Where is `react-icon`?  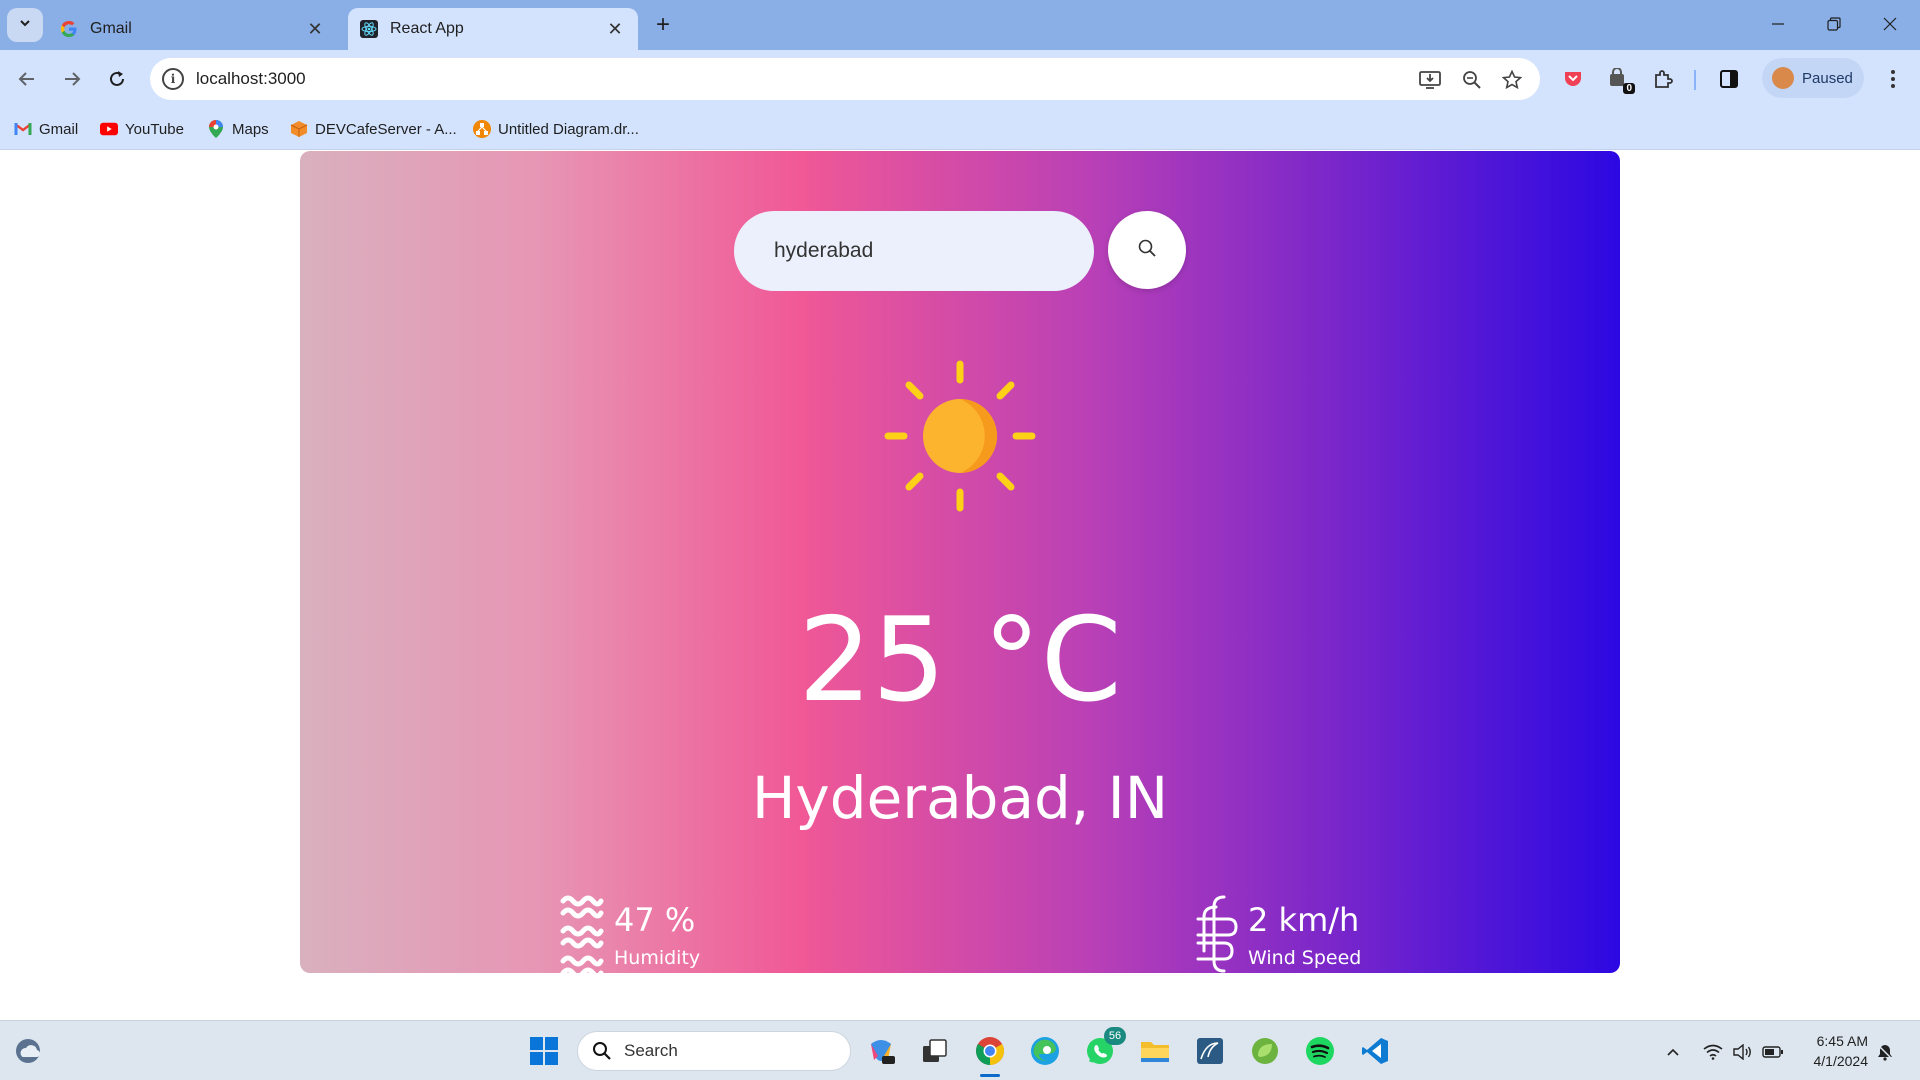
react-icon is located at coordinates (369, 29).